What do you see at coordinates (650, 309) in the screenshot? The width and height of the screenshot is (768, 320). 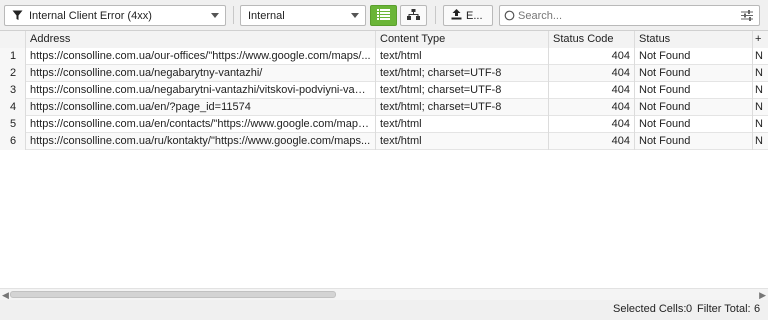 I see `selected-cells-label: Selected Cells:` at bounding box center [650, 309].